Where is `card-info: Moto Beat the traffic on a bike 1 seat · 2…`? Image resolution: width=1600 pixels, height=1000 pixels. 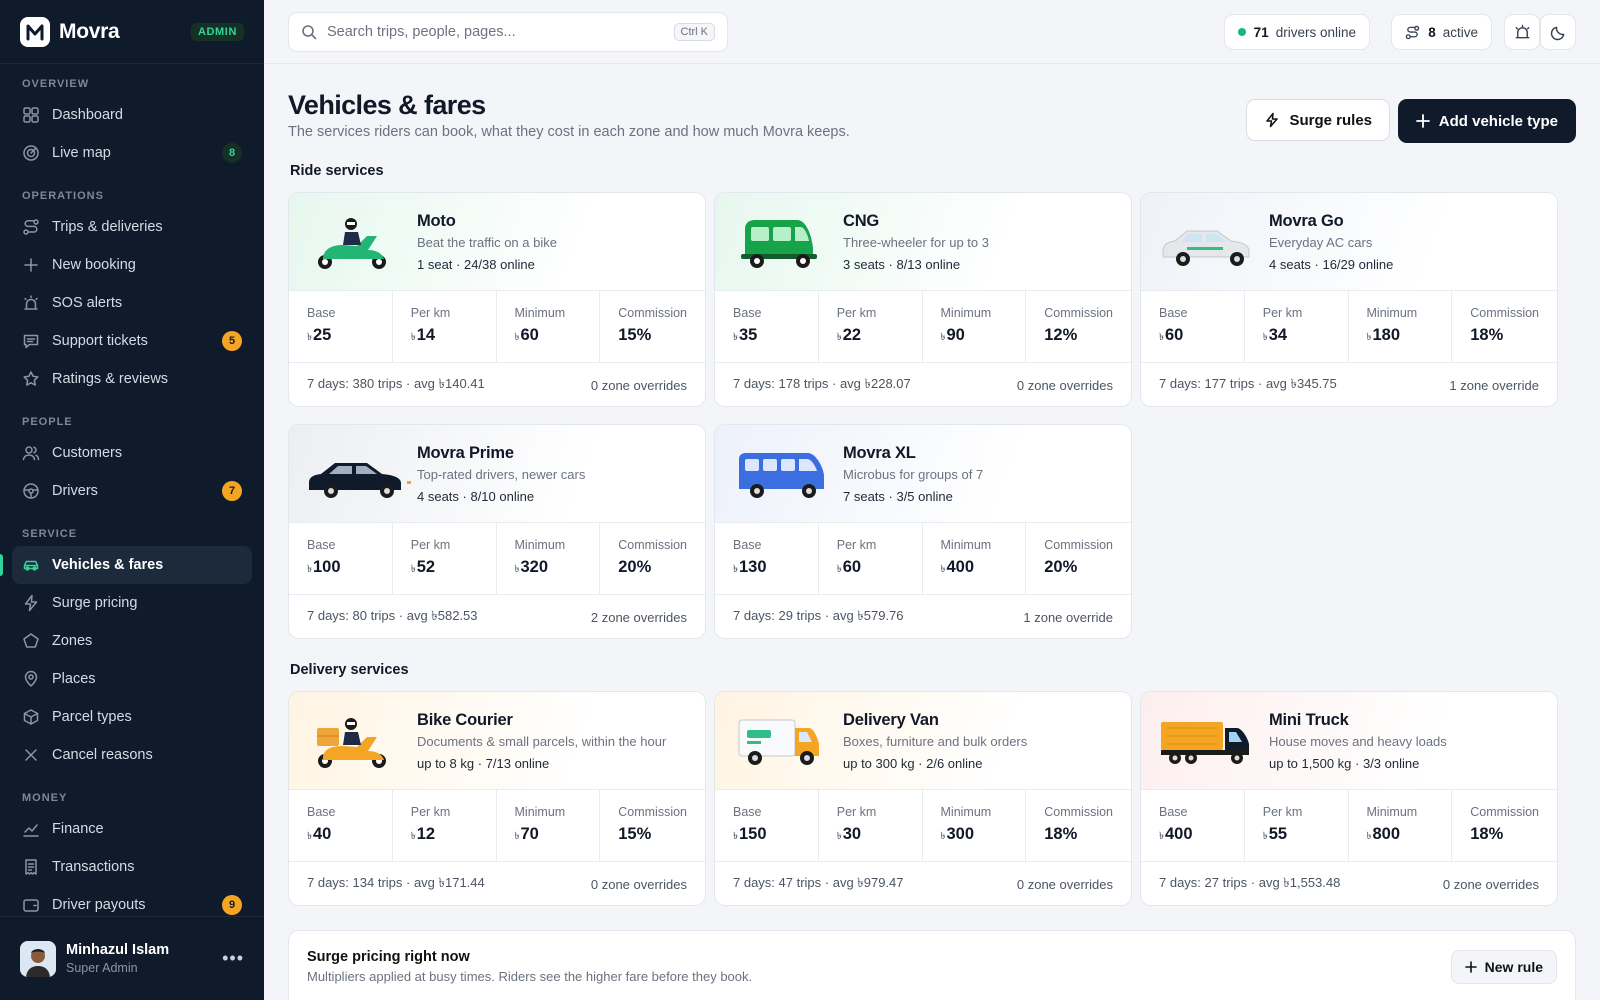 card-info: Moto Beat the traffic on a bike 1 seat · 2… is located at coordinates (487, 242).